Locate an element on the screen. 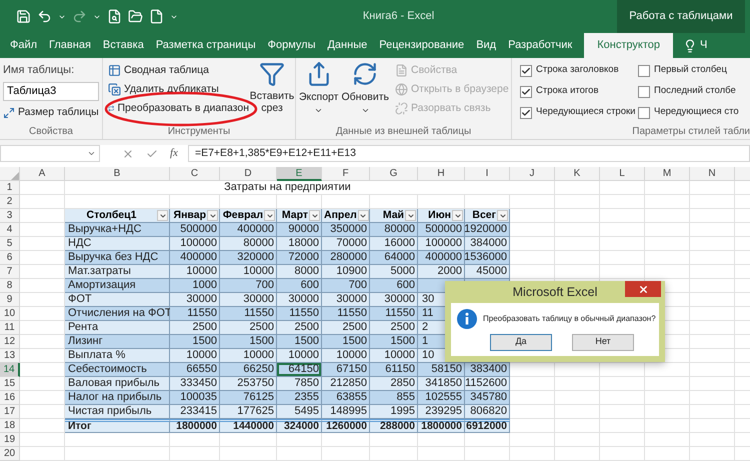 The height and width of the screenshot is (461, 750). row-header: 15 is located at coordinates (10, 384).